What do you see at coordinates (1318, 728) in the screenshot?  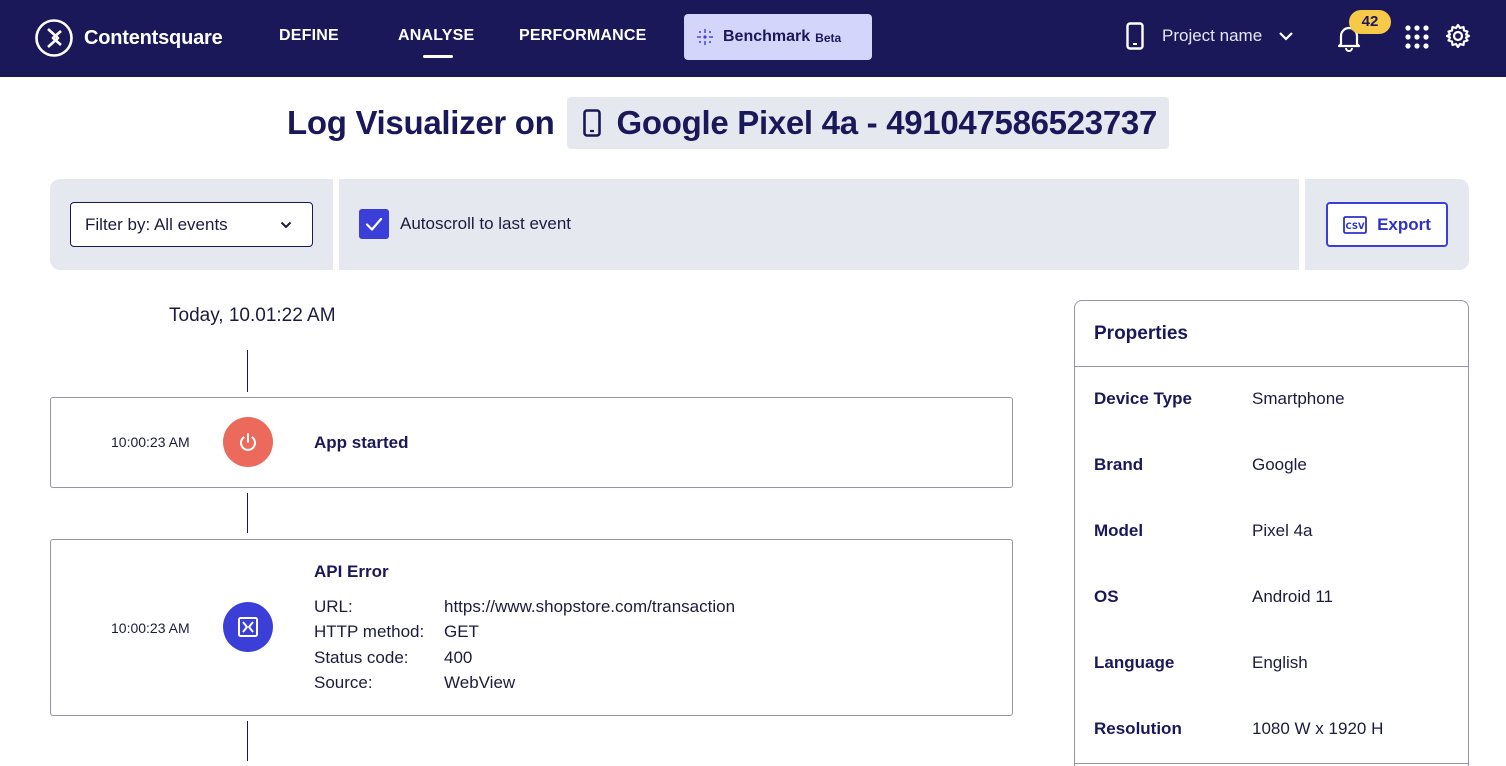 I see `property-value: 1080 W x 1920 H` at bounding box center [1318, 728].